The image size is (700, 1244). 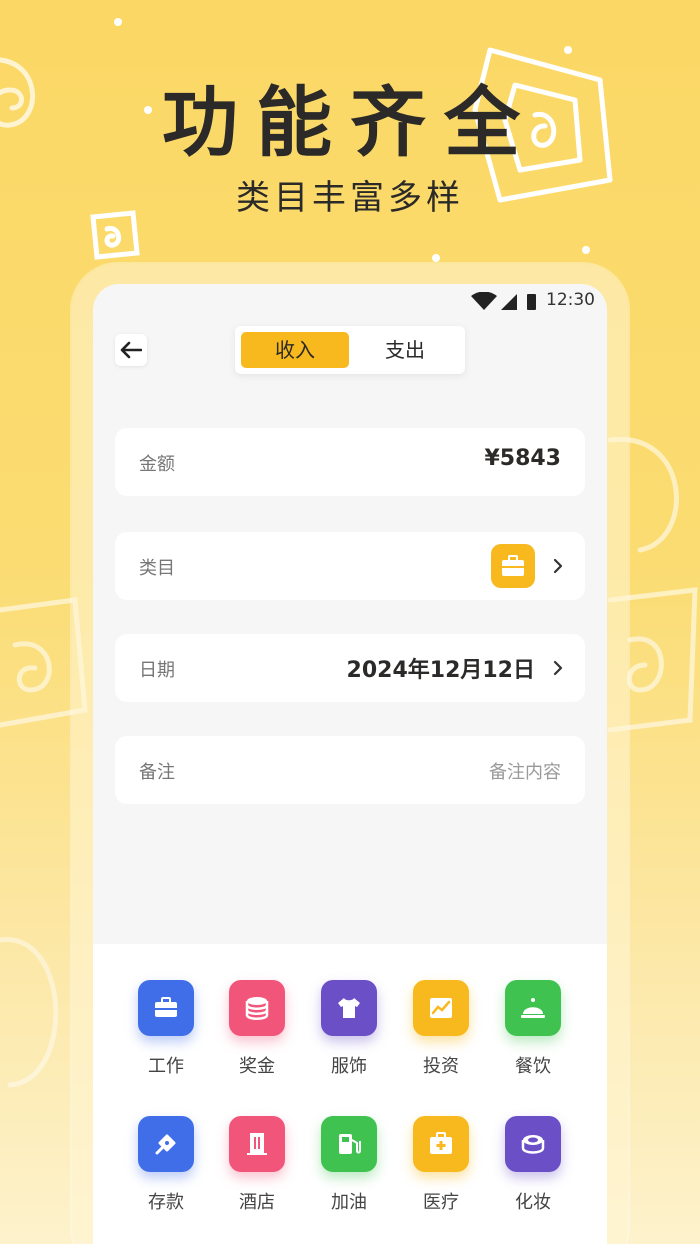 What do you see at coordinates (484, 301) in the screenshot?
I see `wifi-icon` at bounding box center [484, 301].